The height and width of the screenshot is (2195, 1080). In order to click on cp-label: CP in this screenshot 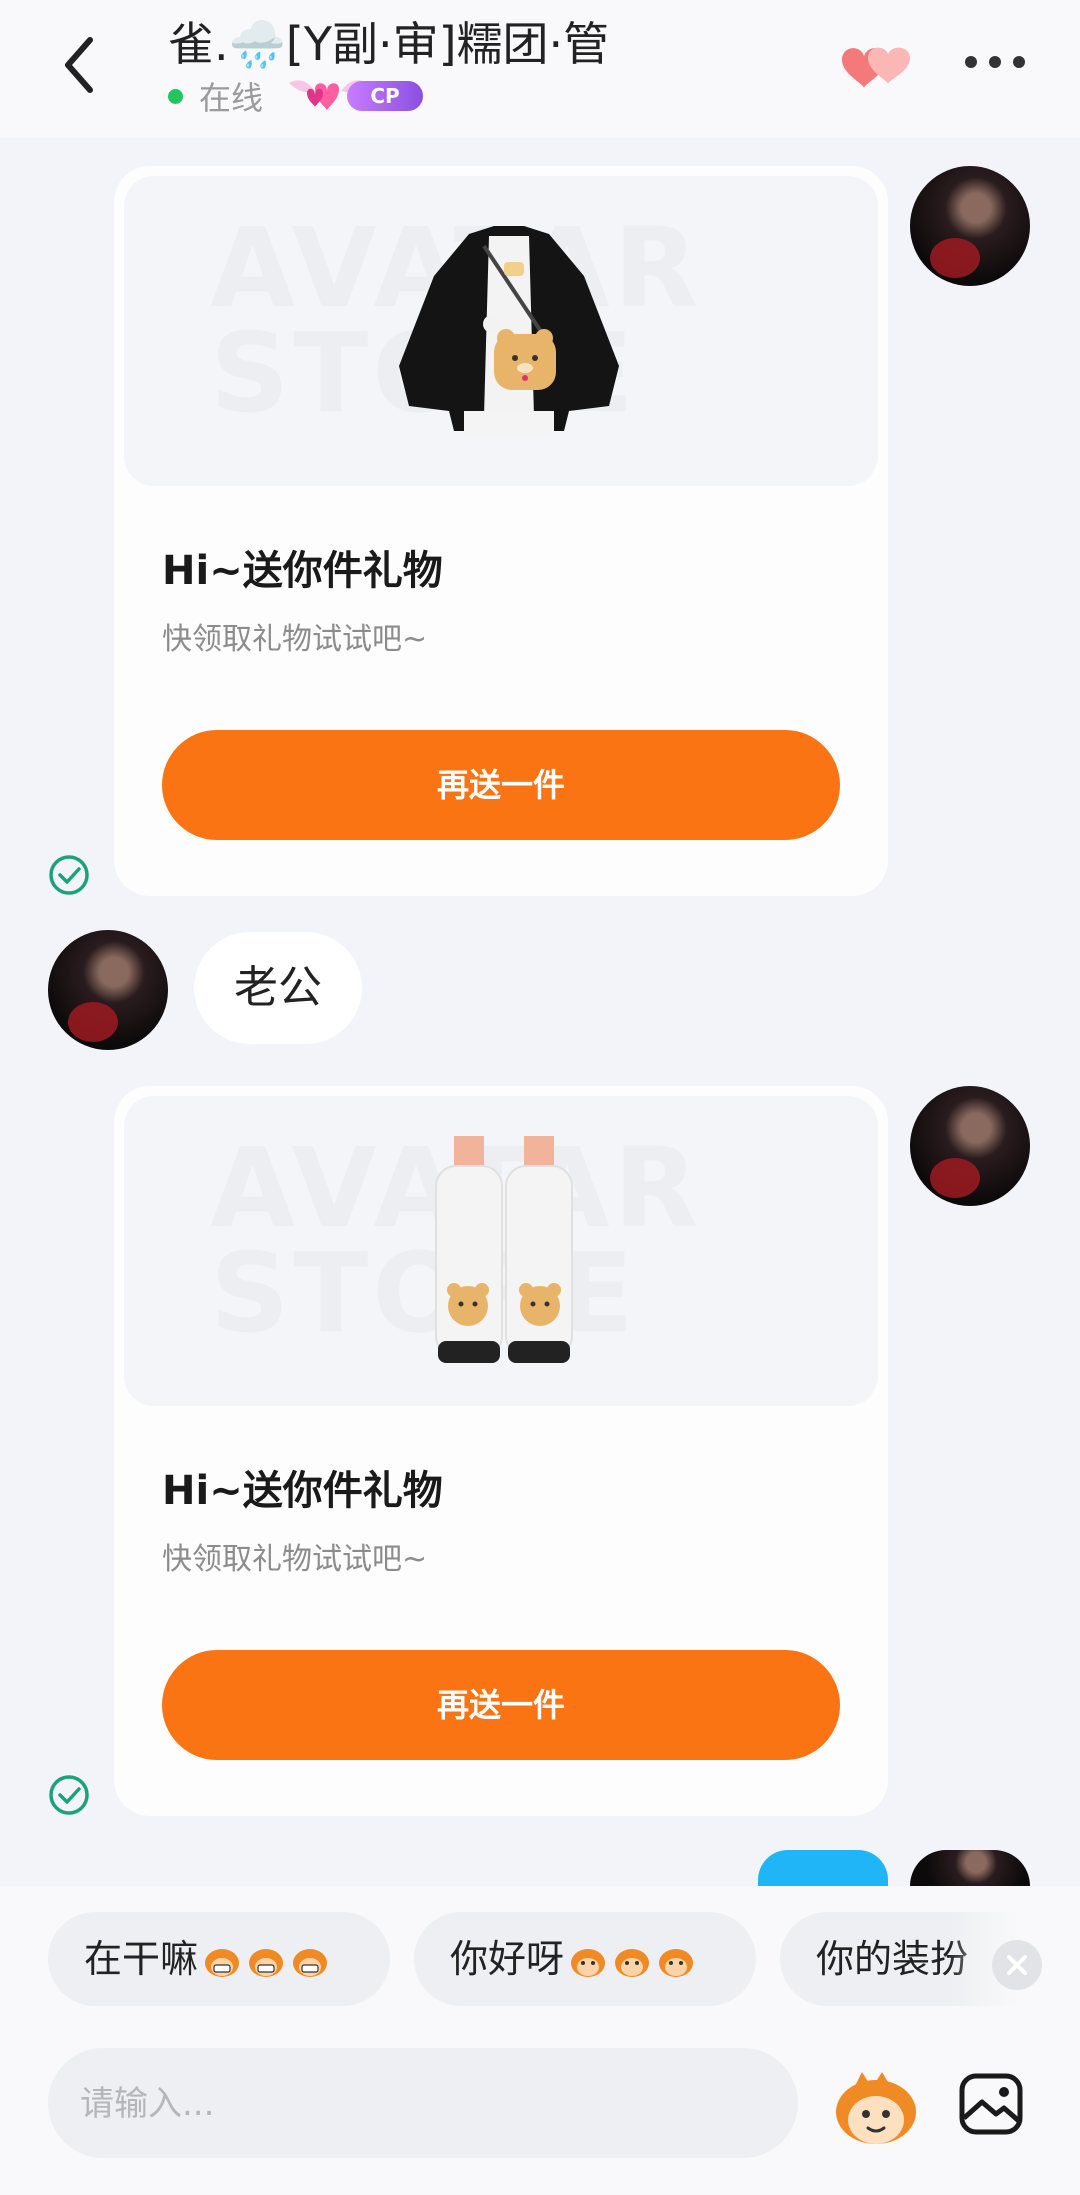, I will do `click(385, 96)`.